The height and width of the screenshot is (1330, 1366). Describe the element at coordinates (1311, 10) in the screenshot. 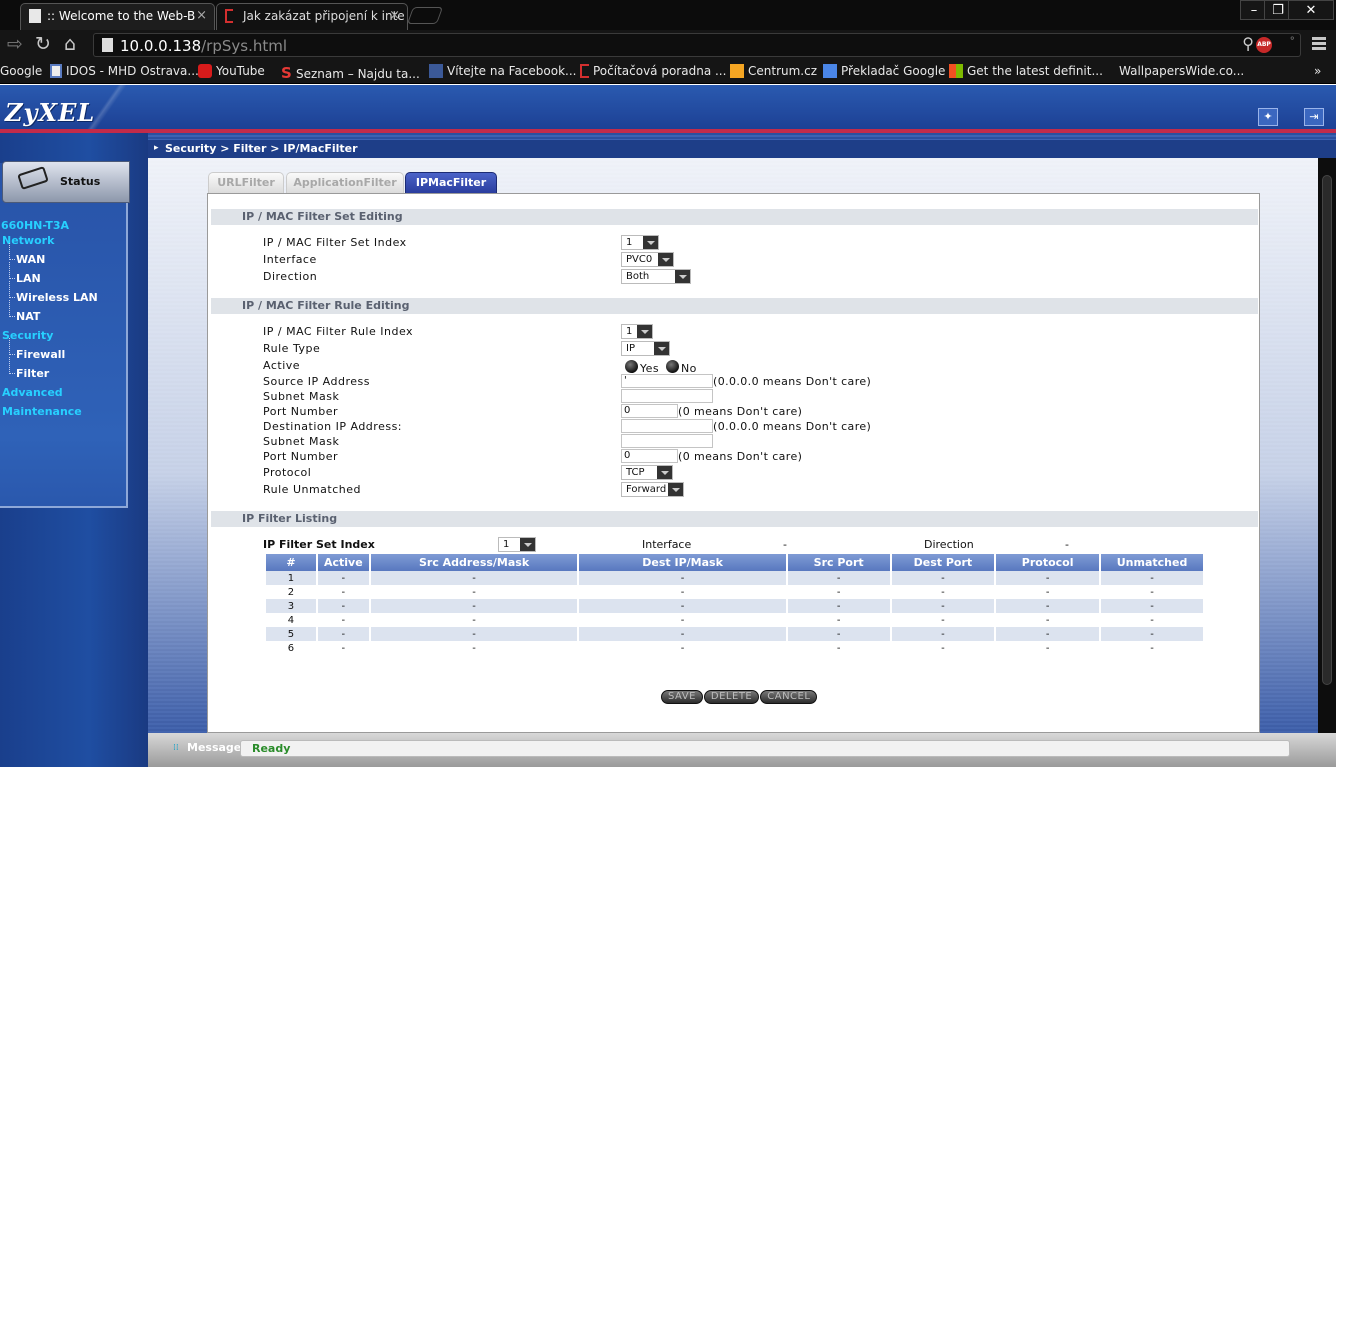

I see `close-window-button: ✕` at that location.